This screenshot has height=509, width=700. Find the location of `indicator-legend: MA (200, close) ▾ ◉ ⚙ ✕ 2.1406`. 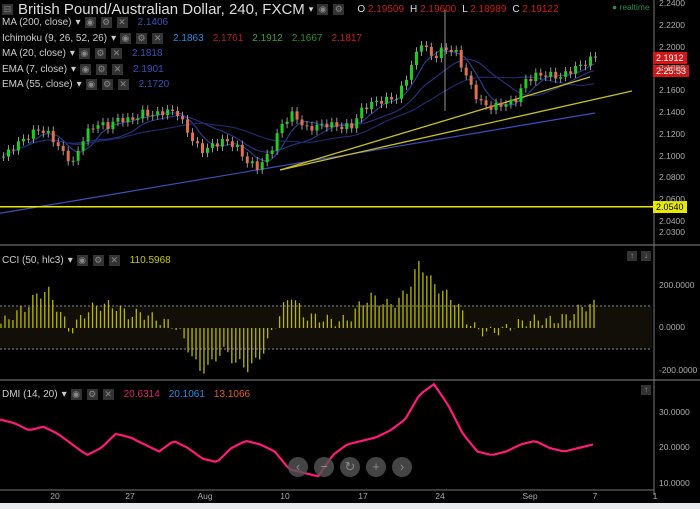

indicator-legend: MA (200, close) ▾ ◉ ⚙ ✕ 2.1406 is located at coordinates (85, 22).